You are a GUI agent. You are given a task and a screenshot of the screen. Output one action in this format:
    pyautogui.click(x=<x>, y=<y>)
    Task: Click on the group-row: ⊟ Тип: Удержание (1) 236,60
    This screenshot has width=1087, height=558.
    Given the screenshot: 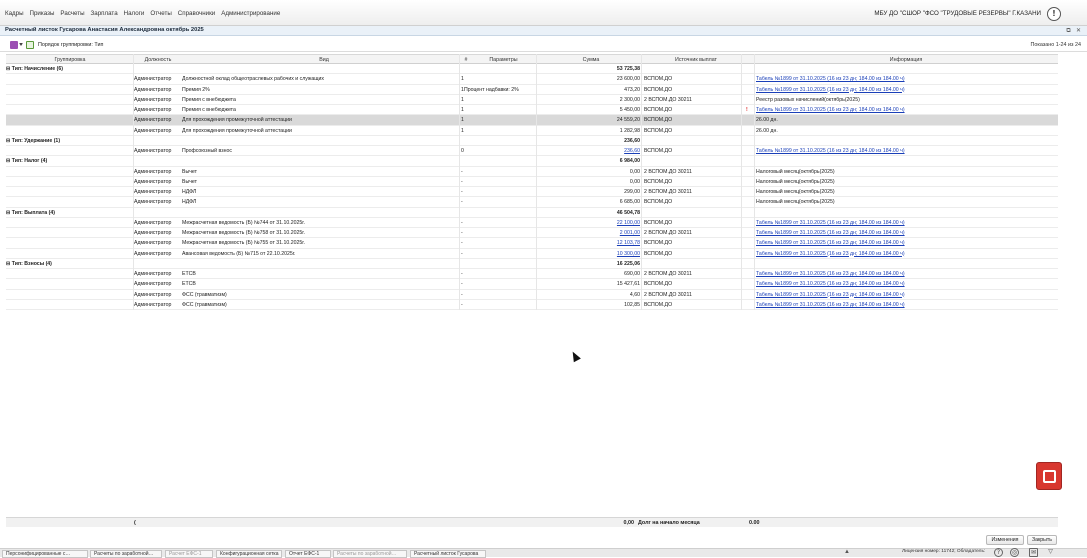 What is the action you would take?
    pyautogui.click(x=532, y=141)
    